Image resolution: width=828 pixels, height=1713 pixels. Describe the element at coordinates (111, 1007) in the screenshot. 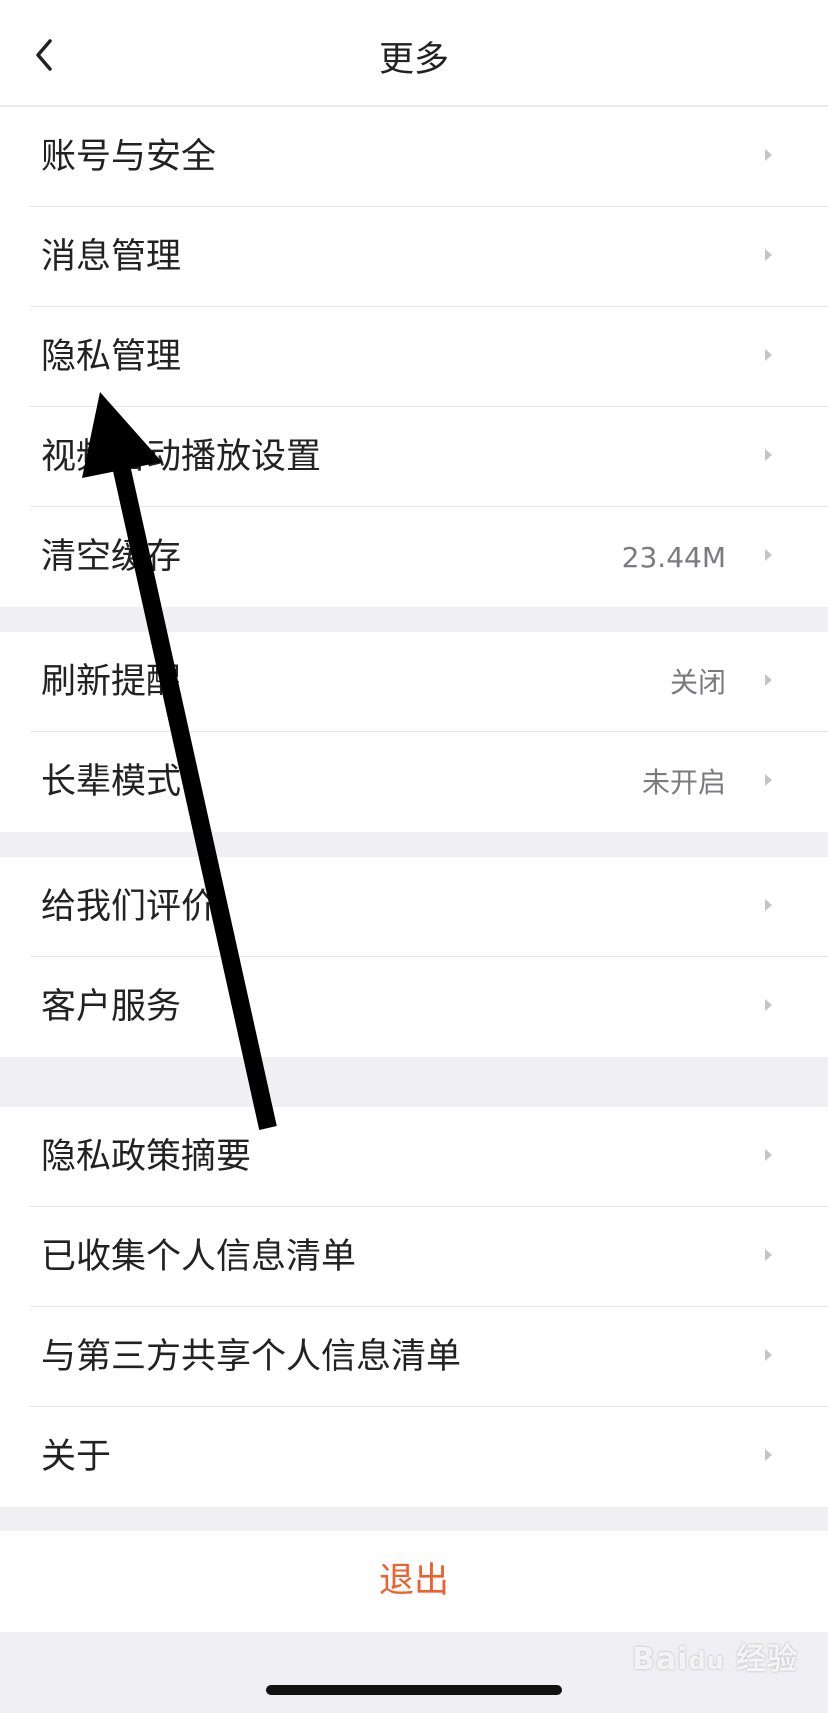

I see `row-label: 客户服务` at that location.